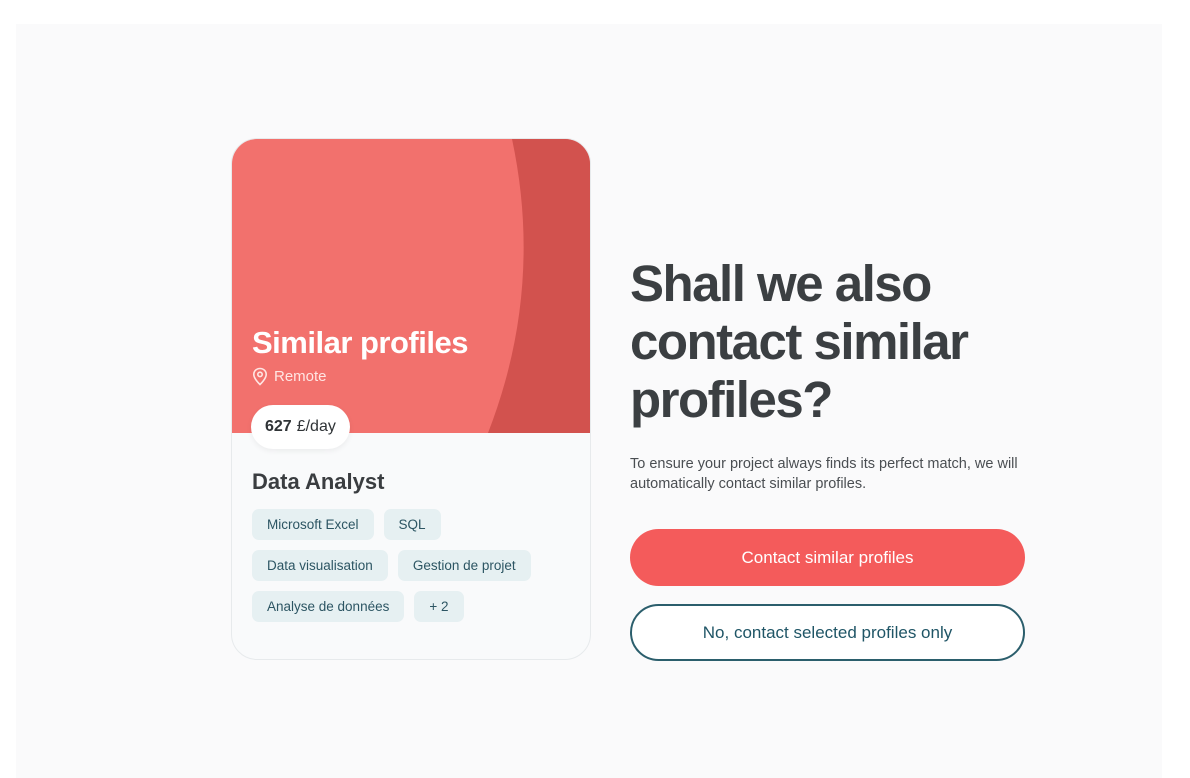 Image resolution: width=1190 pixels, height=778 pixels. I want to click on skill-tag: Gestion de projet, so click(464, 565).